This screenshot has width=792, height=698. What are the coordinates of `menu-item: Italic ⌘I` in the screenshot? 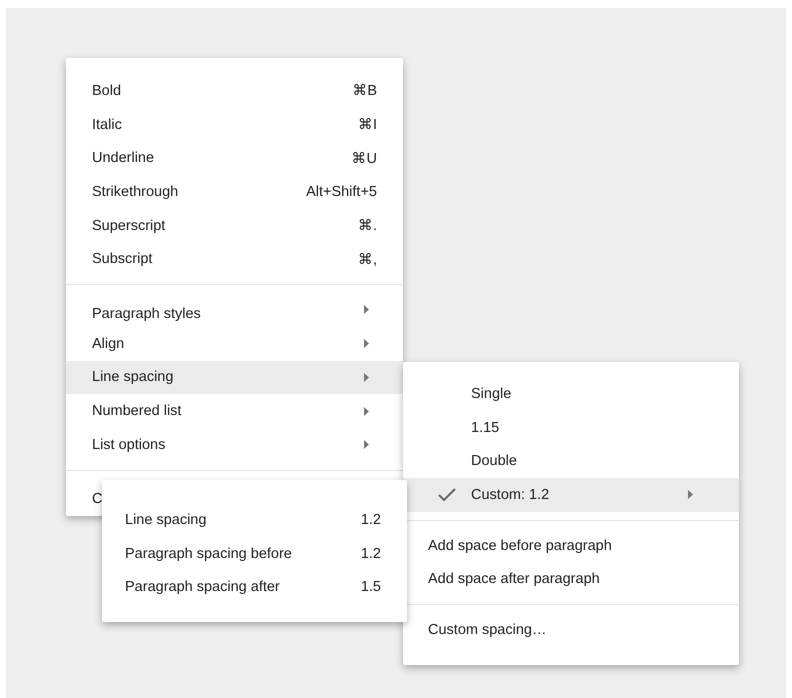 It's located at (234, 125).